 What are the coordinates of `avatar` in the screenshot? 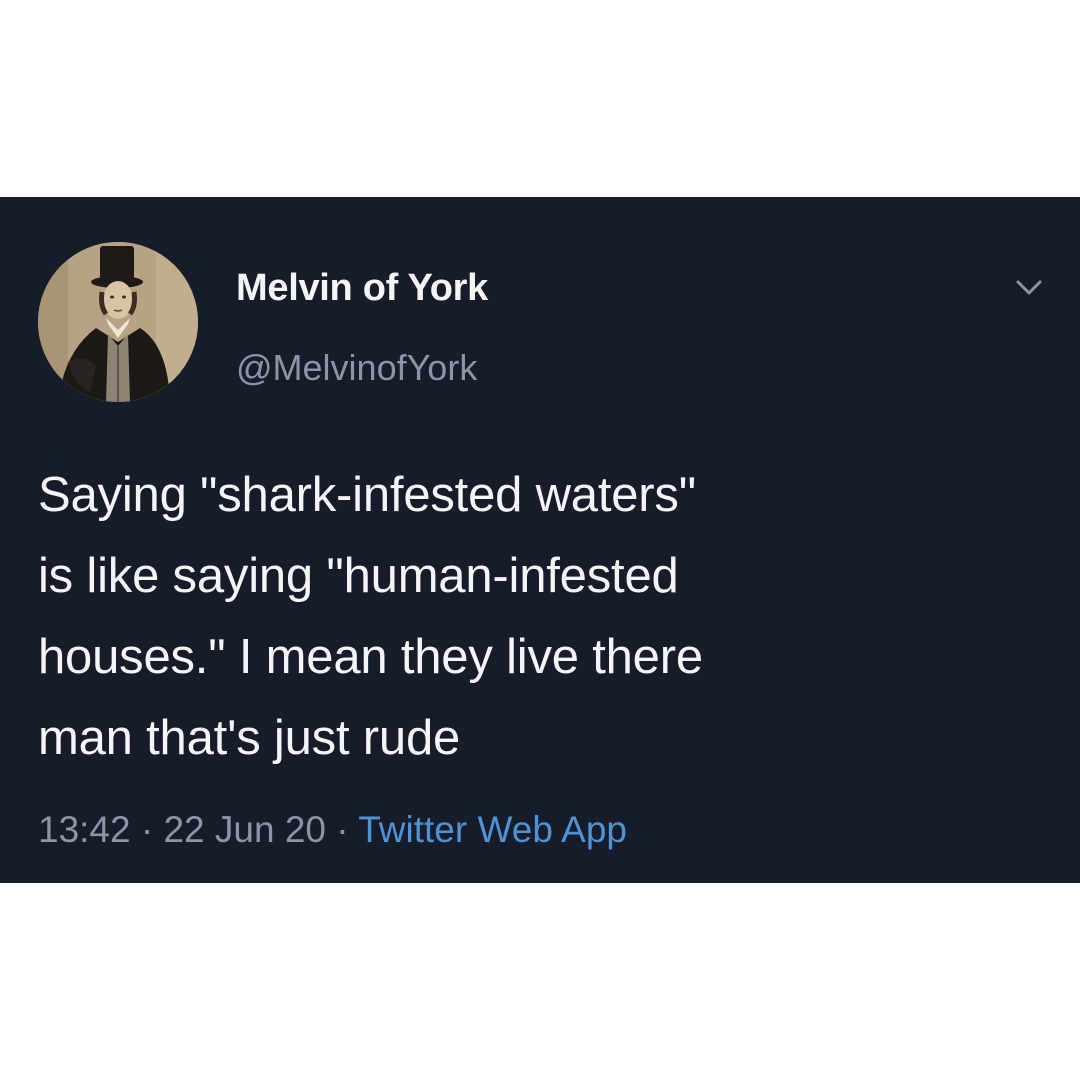 It's located at (118, 322).